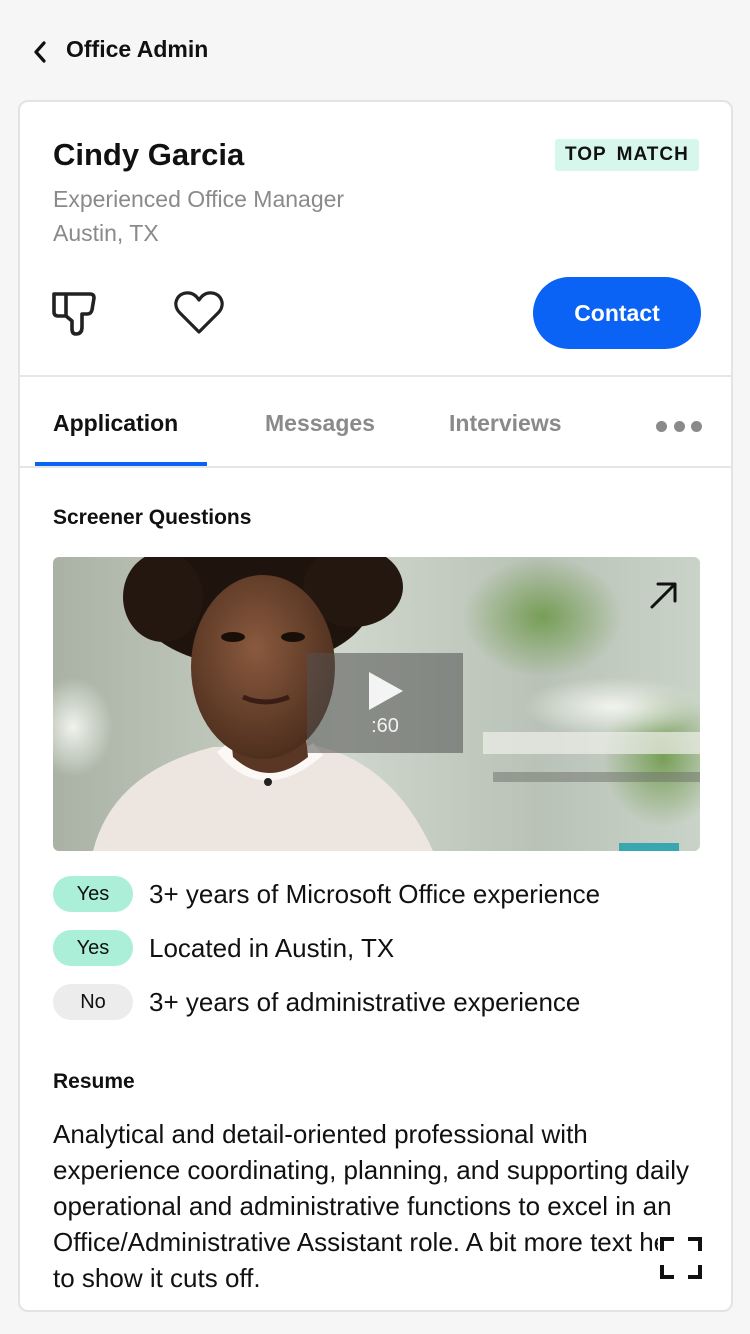  Describe the element at coordinates (320, 423) in the screenshot. I see `tab-messages: Messages` at that location.